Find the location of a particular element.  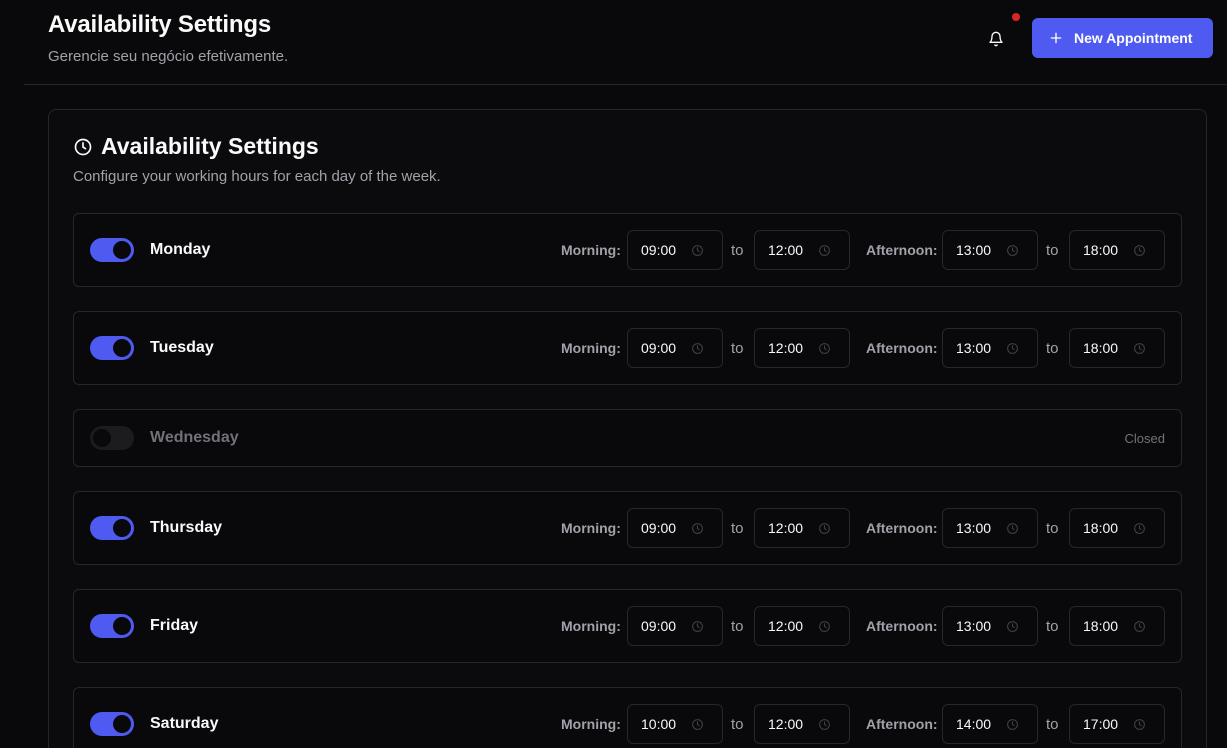

afternoon-start-input: 14:00 is located at coordinates (990, 724).